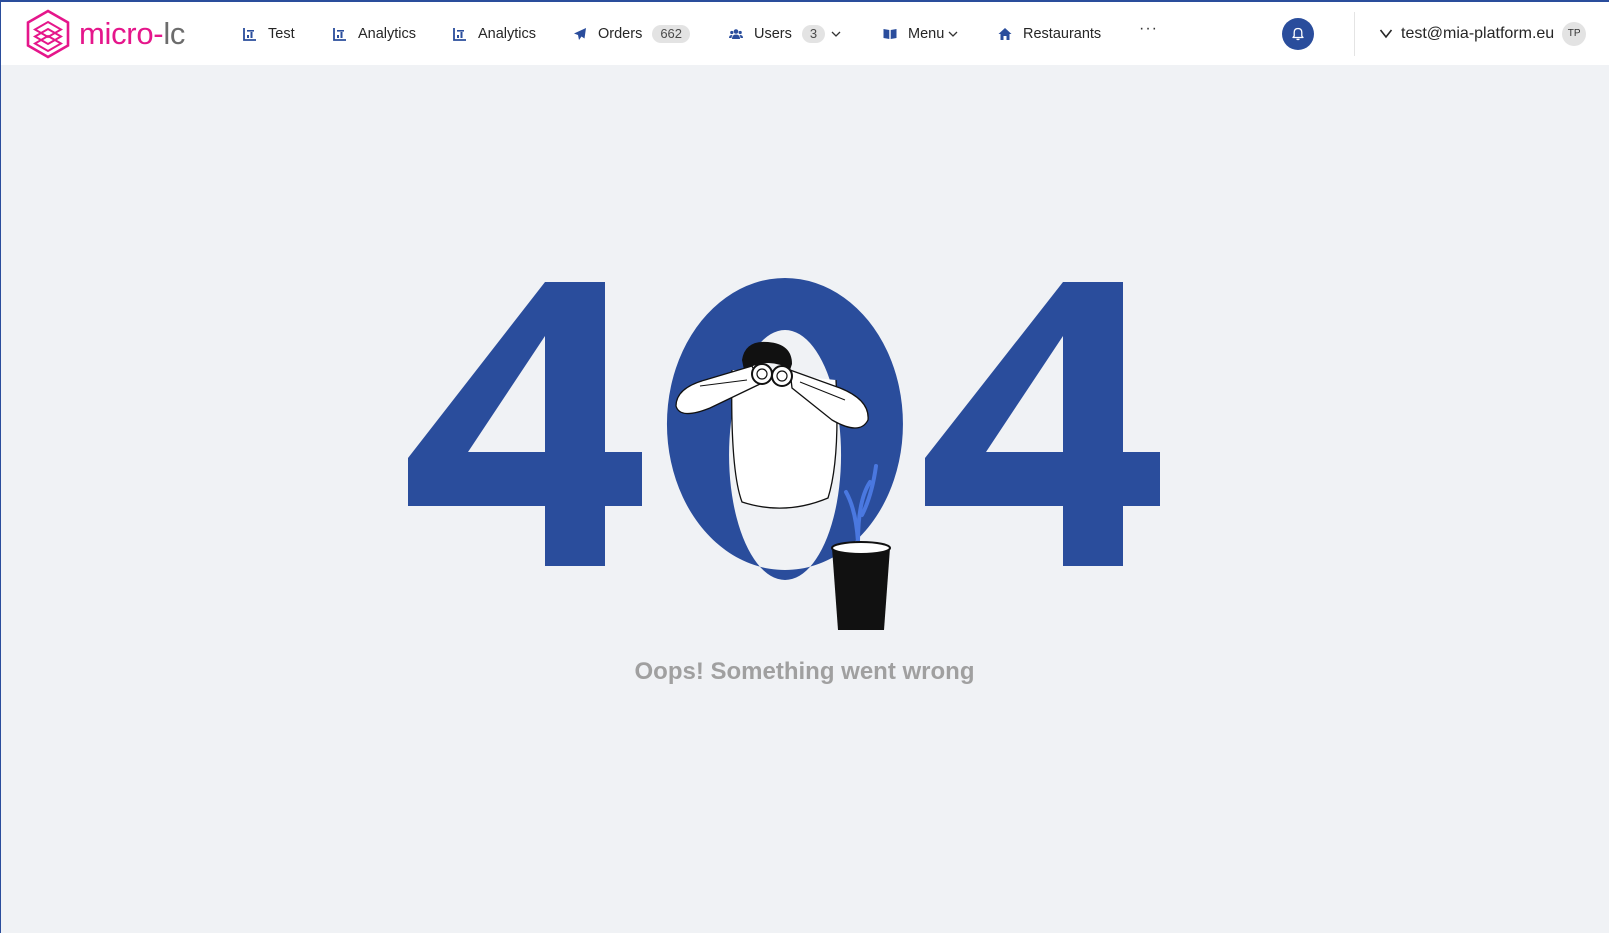 This screenshot has width=1609, height=933. What do you see at coordinates (926, 33) in the screenshot?
I see `nav-label: Menu` at bounding box center [926, 33].